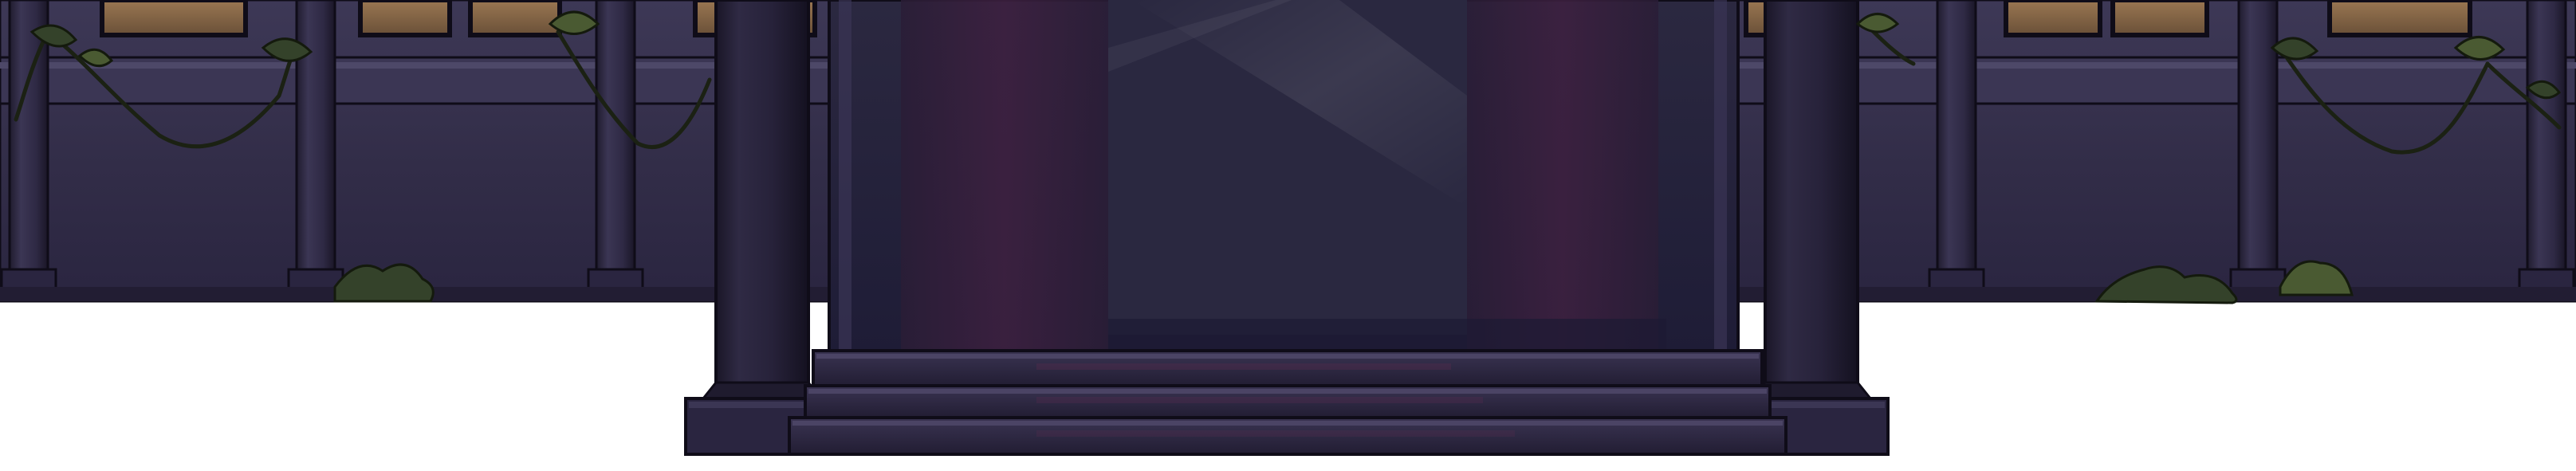 The image size is (2576, 471). I want to click on entrance-steps, so click(1287, 402).